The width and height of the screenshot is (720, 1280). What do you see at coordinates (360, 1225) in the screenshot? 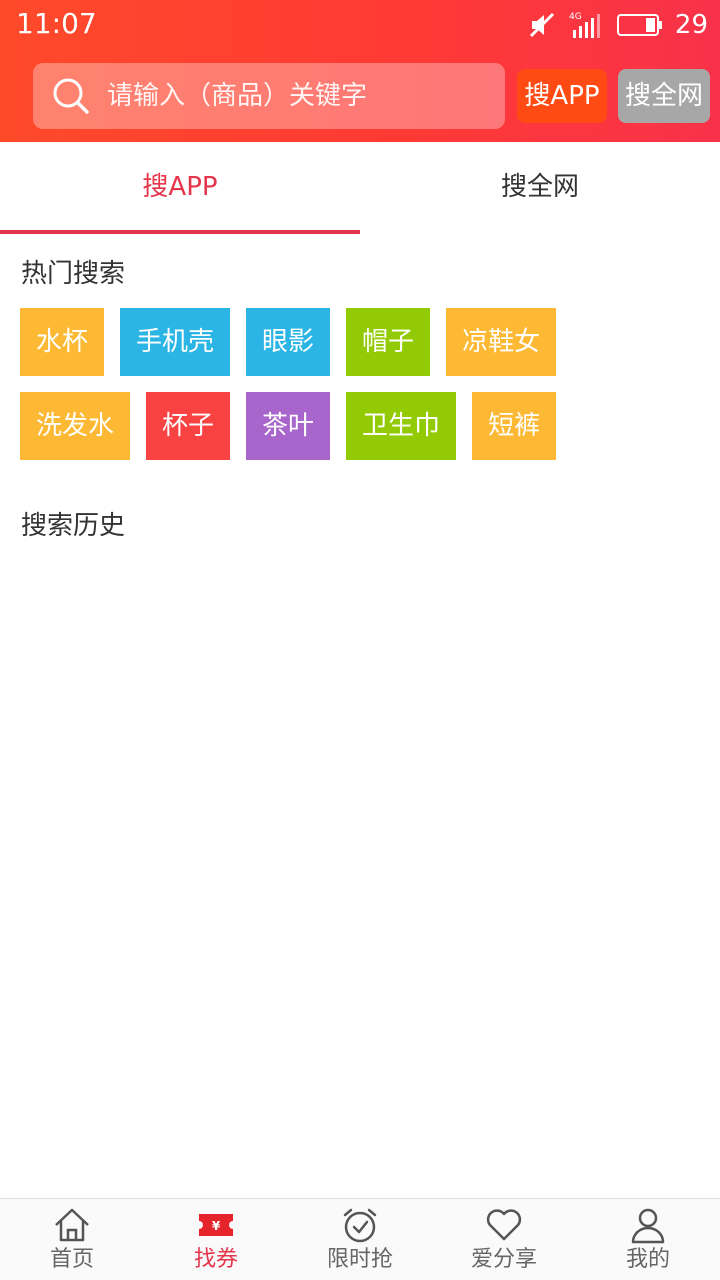
I see `alarm-clock-icon` at bounding box center [360, 1225].